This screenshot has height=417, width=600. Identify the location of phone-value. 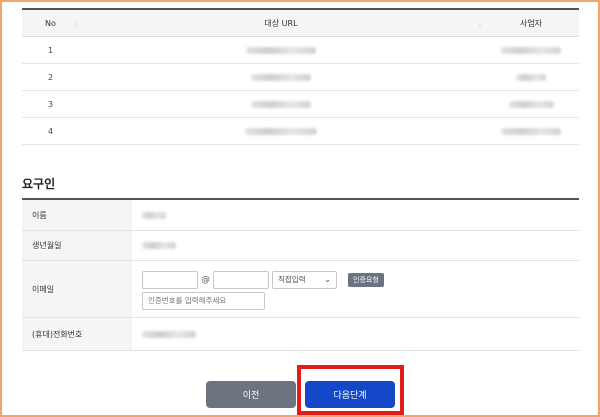
(355, 334).